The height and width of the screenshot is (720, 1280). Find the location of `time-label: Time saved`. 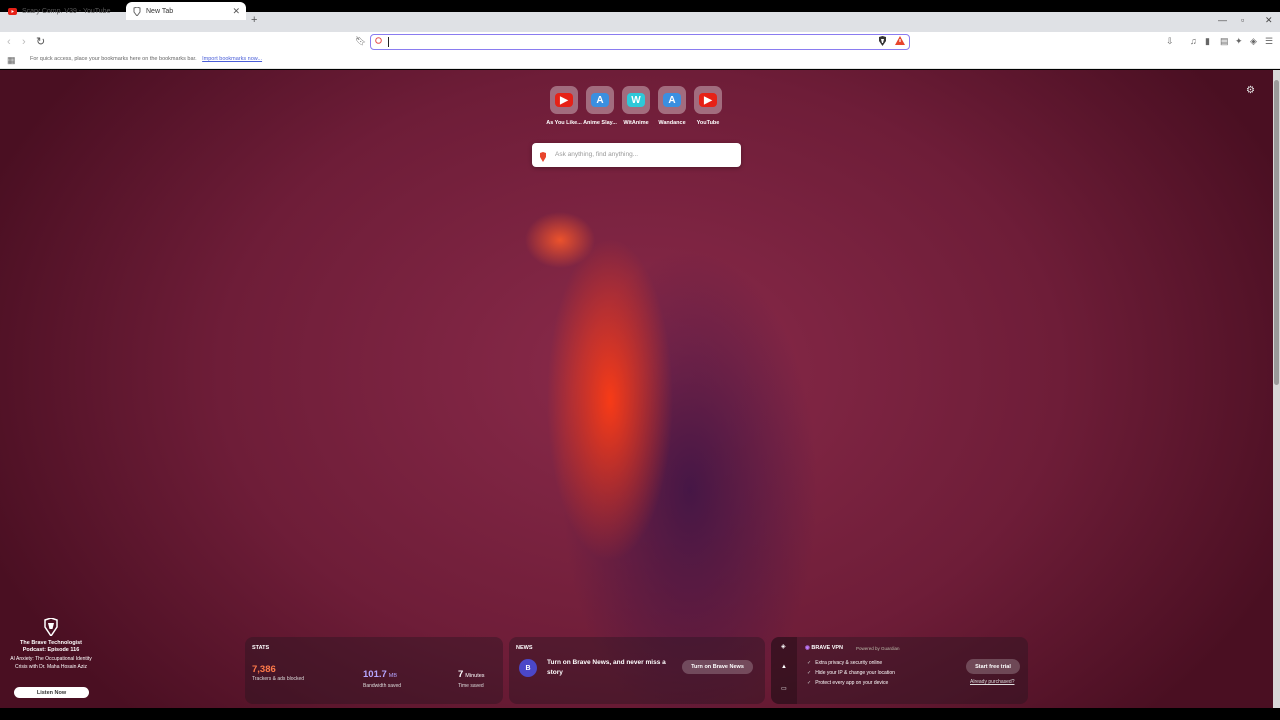

time-label: Time saved is located at coordinates (471, 686).